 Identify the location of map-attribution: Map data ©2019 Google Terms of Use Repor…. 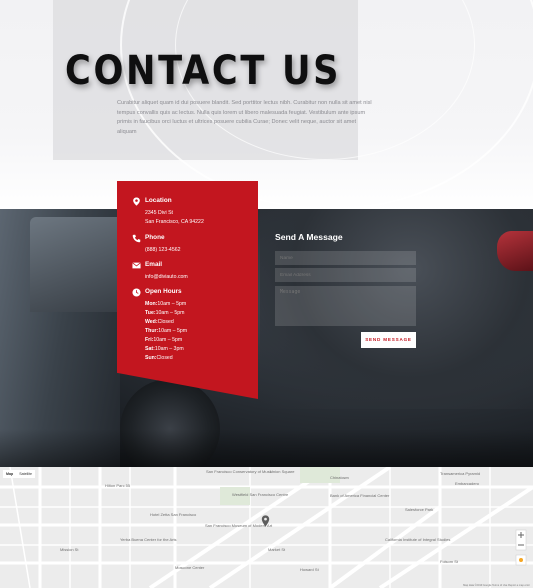
(496, 585).